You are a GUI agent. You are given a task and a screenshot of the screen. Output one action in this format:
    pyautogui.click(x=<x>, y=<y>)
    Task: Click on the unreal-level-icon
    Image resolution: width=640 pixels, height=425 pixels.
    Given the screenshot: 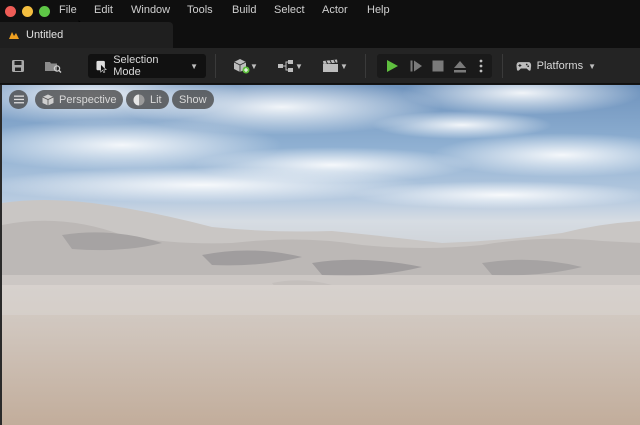 What is the action you would take?
    pyautogui.click(x=14, y=35)
    